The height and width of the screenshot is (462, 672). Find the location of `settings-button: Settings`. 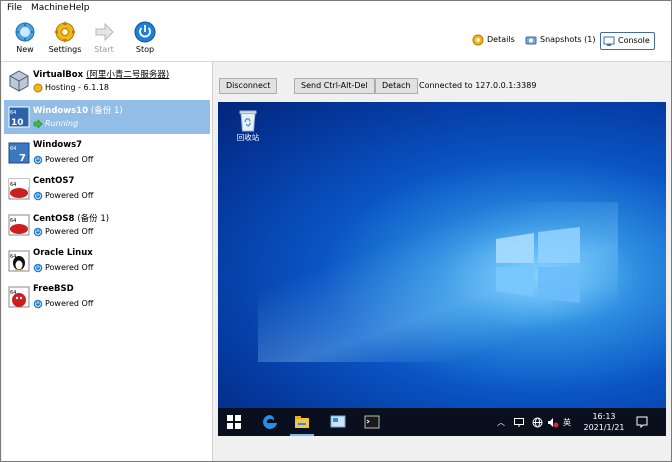

settings-button: Settings is located at coordinates (65, 39).